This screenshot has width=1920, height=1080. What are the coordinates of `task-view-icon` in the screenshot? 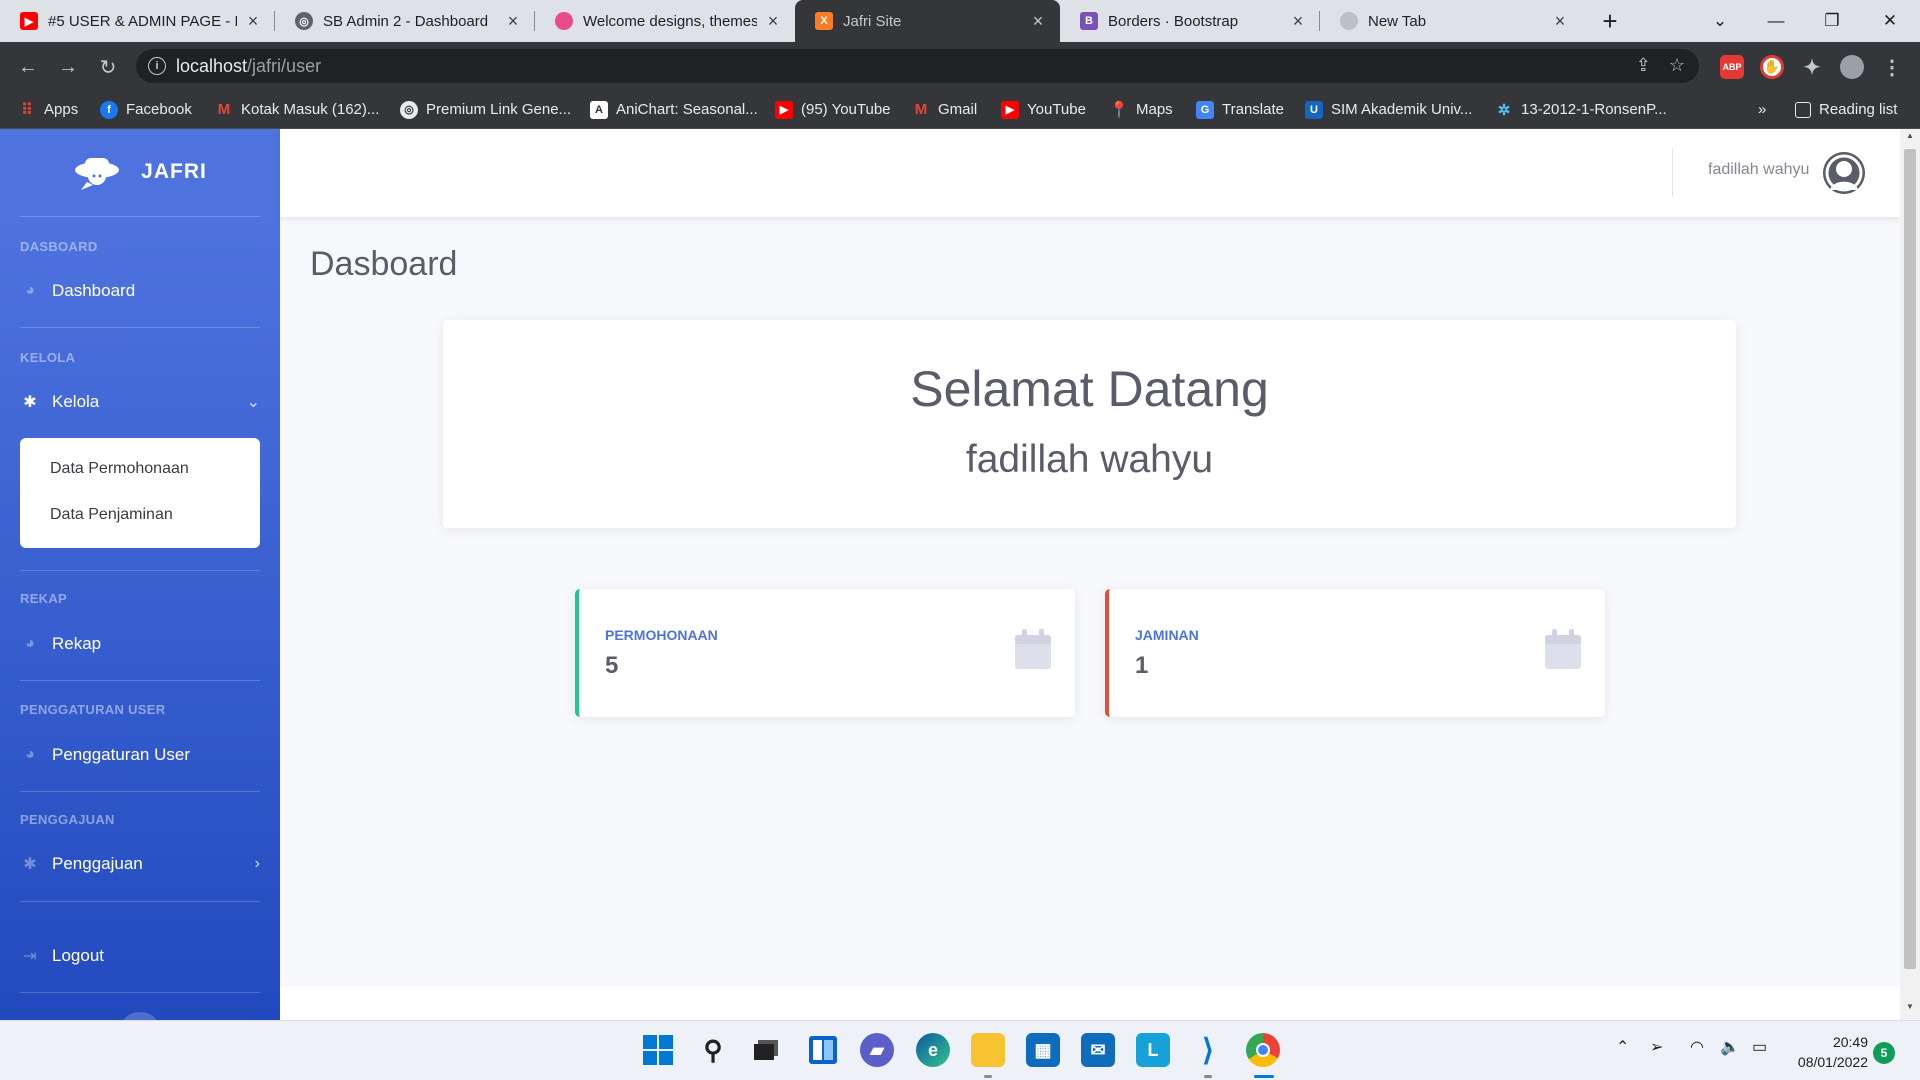 It's located at (766, 1050).